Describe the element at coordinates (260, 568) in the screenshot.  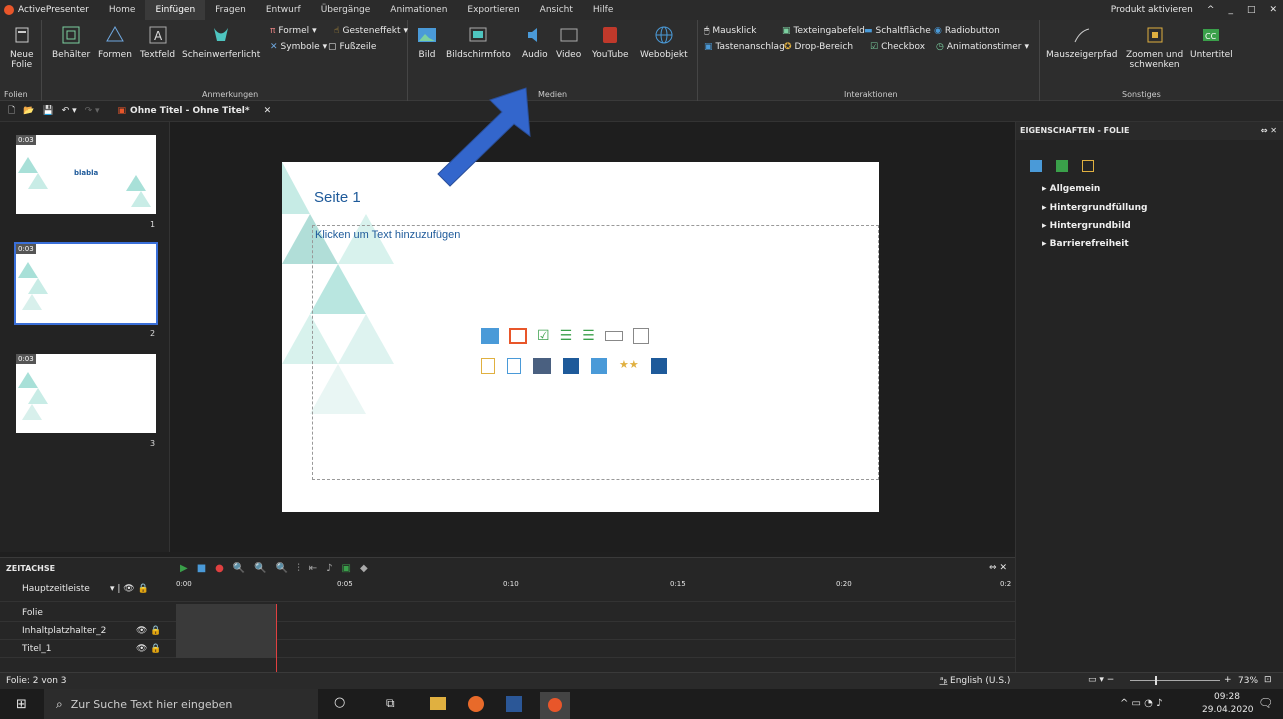
I see `zoom-out-icon: 🔍` at that location.